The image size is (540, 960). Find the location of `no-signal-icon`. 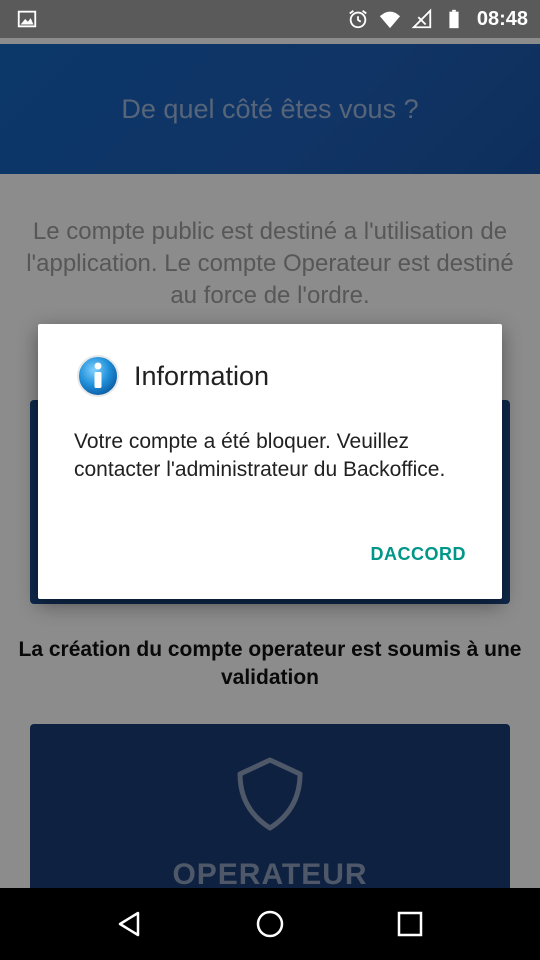

no-signal-icon is located at coordinates (422, 19).